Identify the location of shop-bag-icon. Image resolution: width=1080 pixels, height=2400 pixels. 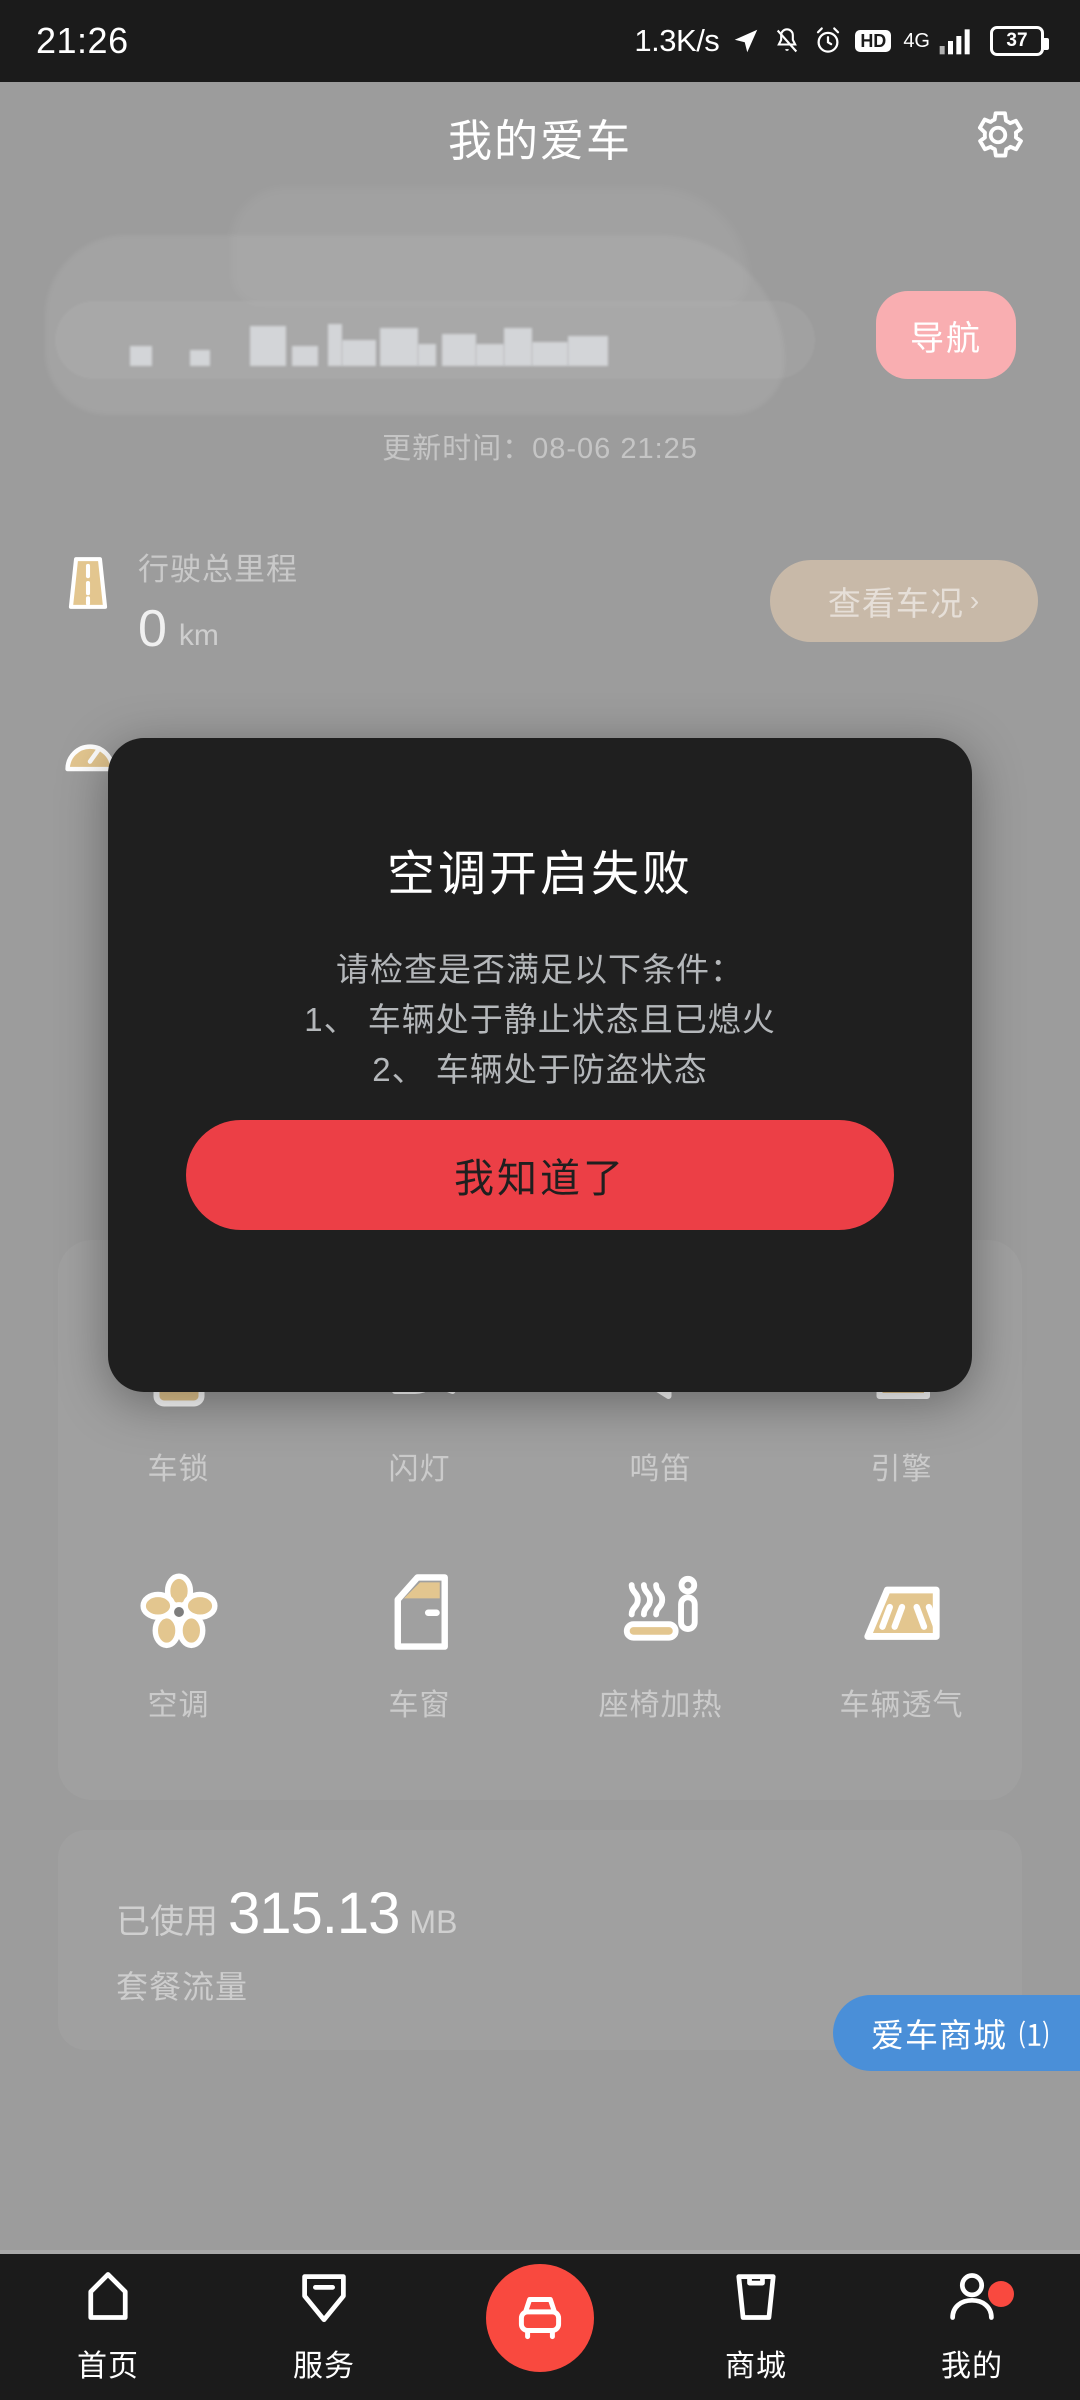
(756, 2296).